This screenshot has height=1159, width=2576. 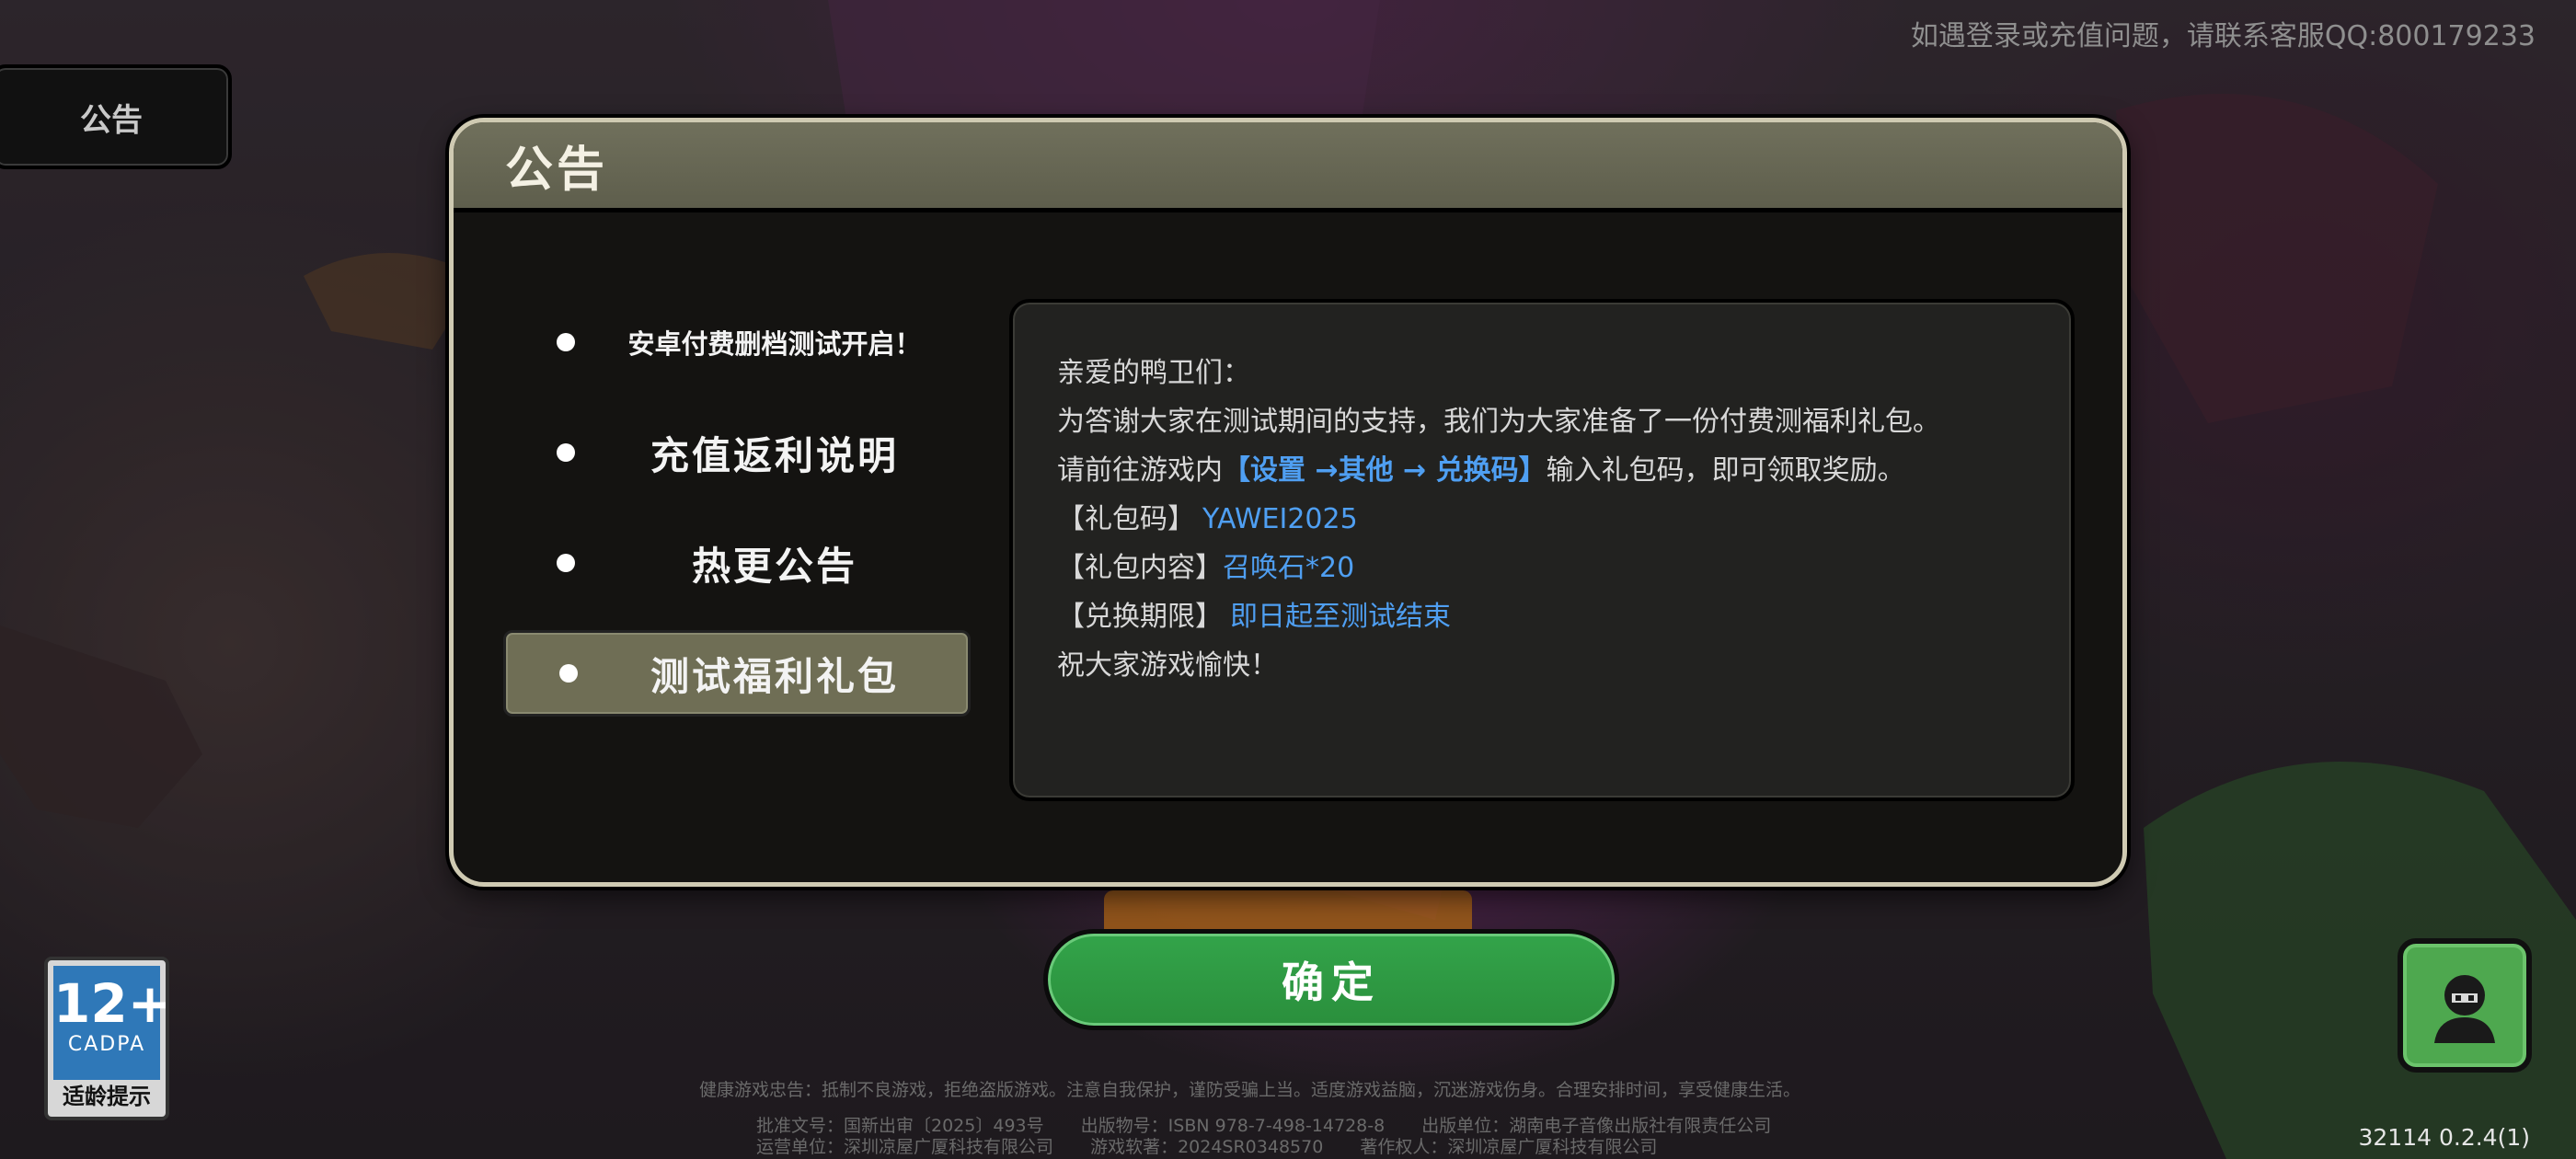 I want to click on operator: 运营单位：深圳凉屋广厦科技有限公司, so click(x=905, y=1147).